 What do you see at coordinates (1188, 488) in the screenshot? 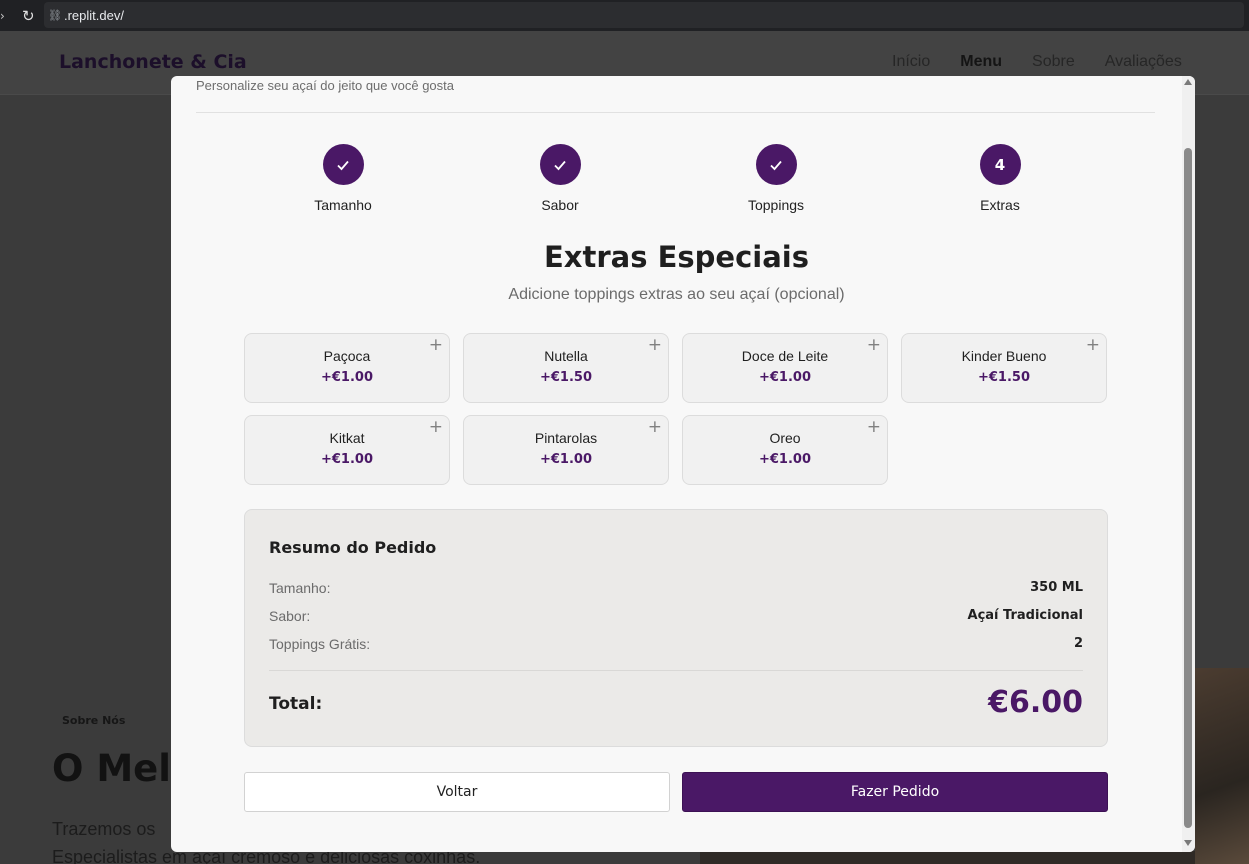
I see `scroll-thumb` at bounding box center [1188, 488].